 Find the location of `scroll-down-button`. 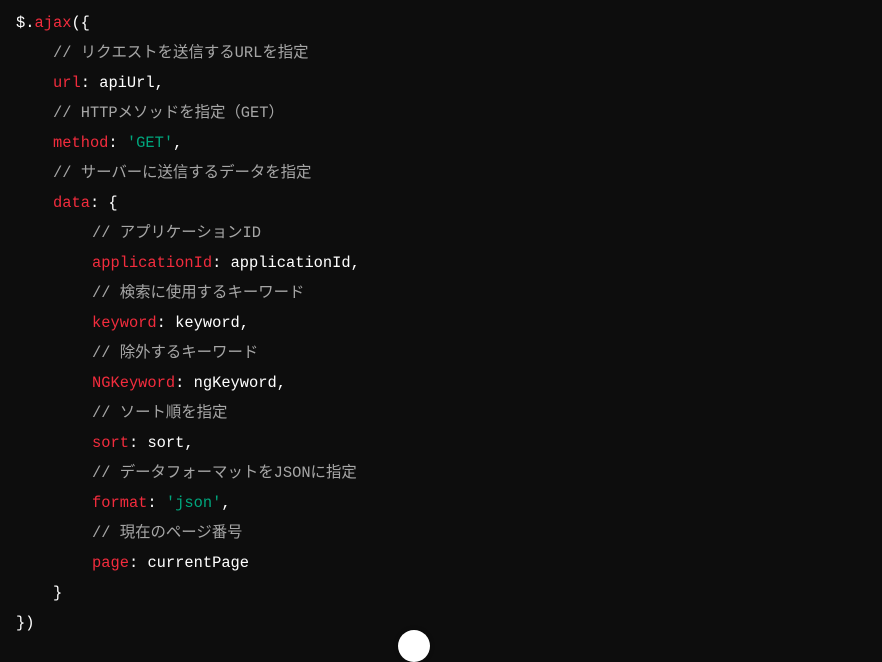

scroll-down-button is located at coordinates (414, 646).